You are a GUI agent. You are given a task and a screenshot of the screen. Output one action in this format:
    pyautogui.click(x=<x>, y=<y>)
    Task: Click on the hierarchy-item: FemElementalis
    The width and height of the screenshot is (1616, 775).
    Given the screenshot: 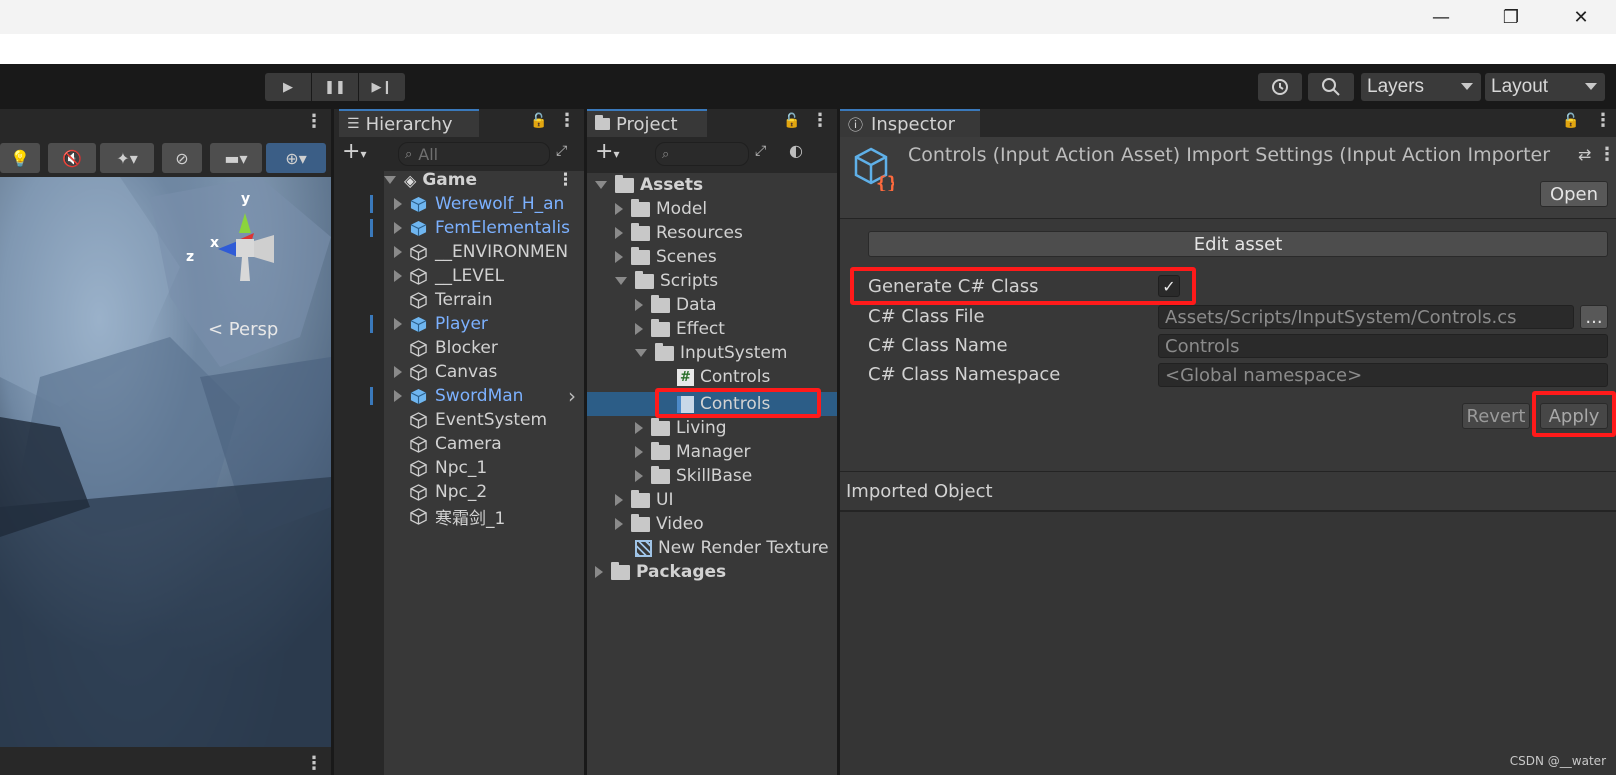 What is the action you would take?
    pyautogui.click(x=473, y=228)
    